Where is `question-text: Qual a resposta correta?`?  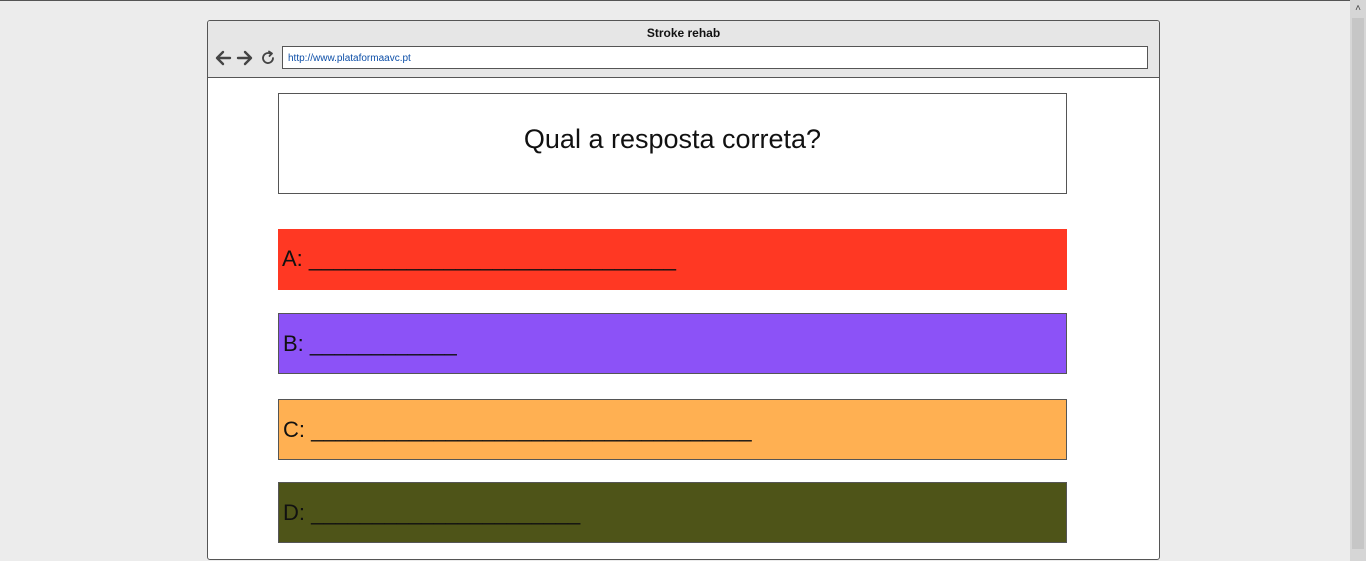 question-text: Qual a resposta correta? is located at coordinates (672, 139).